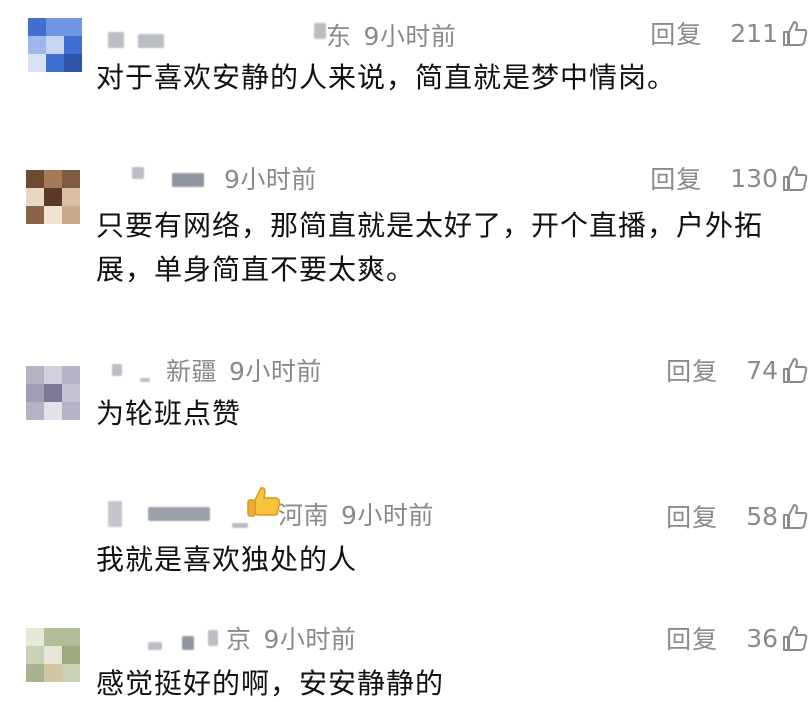  Describe the element at coordinates (239, 639) in the screenshot. I see `comment-location: 京` at that location.